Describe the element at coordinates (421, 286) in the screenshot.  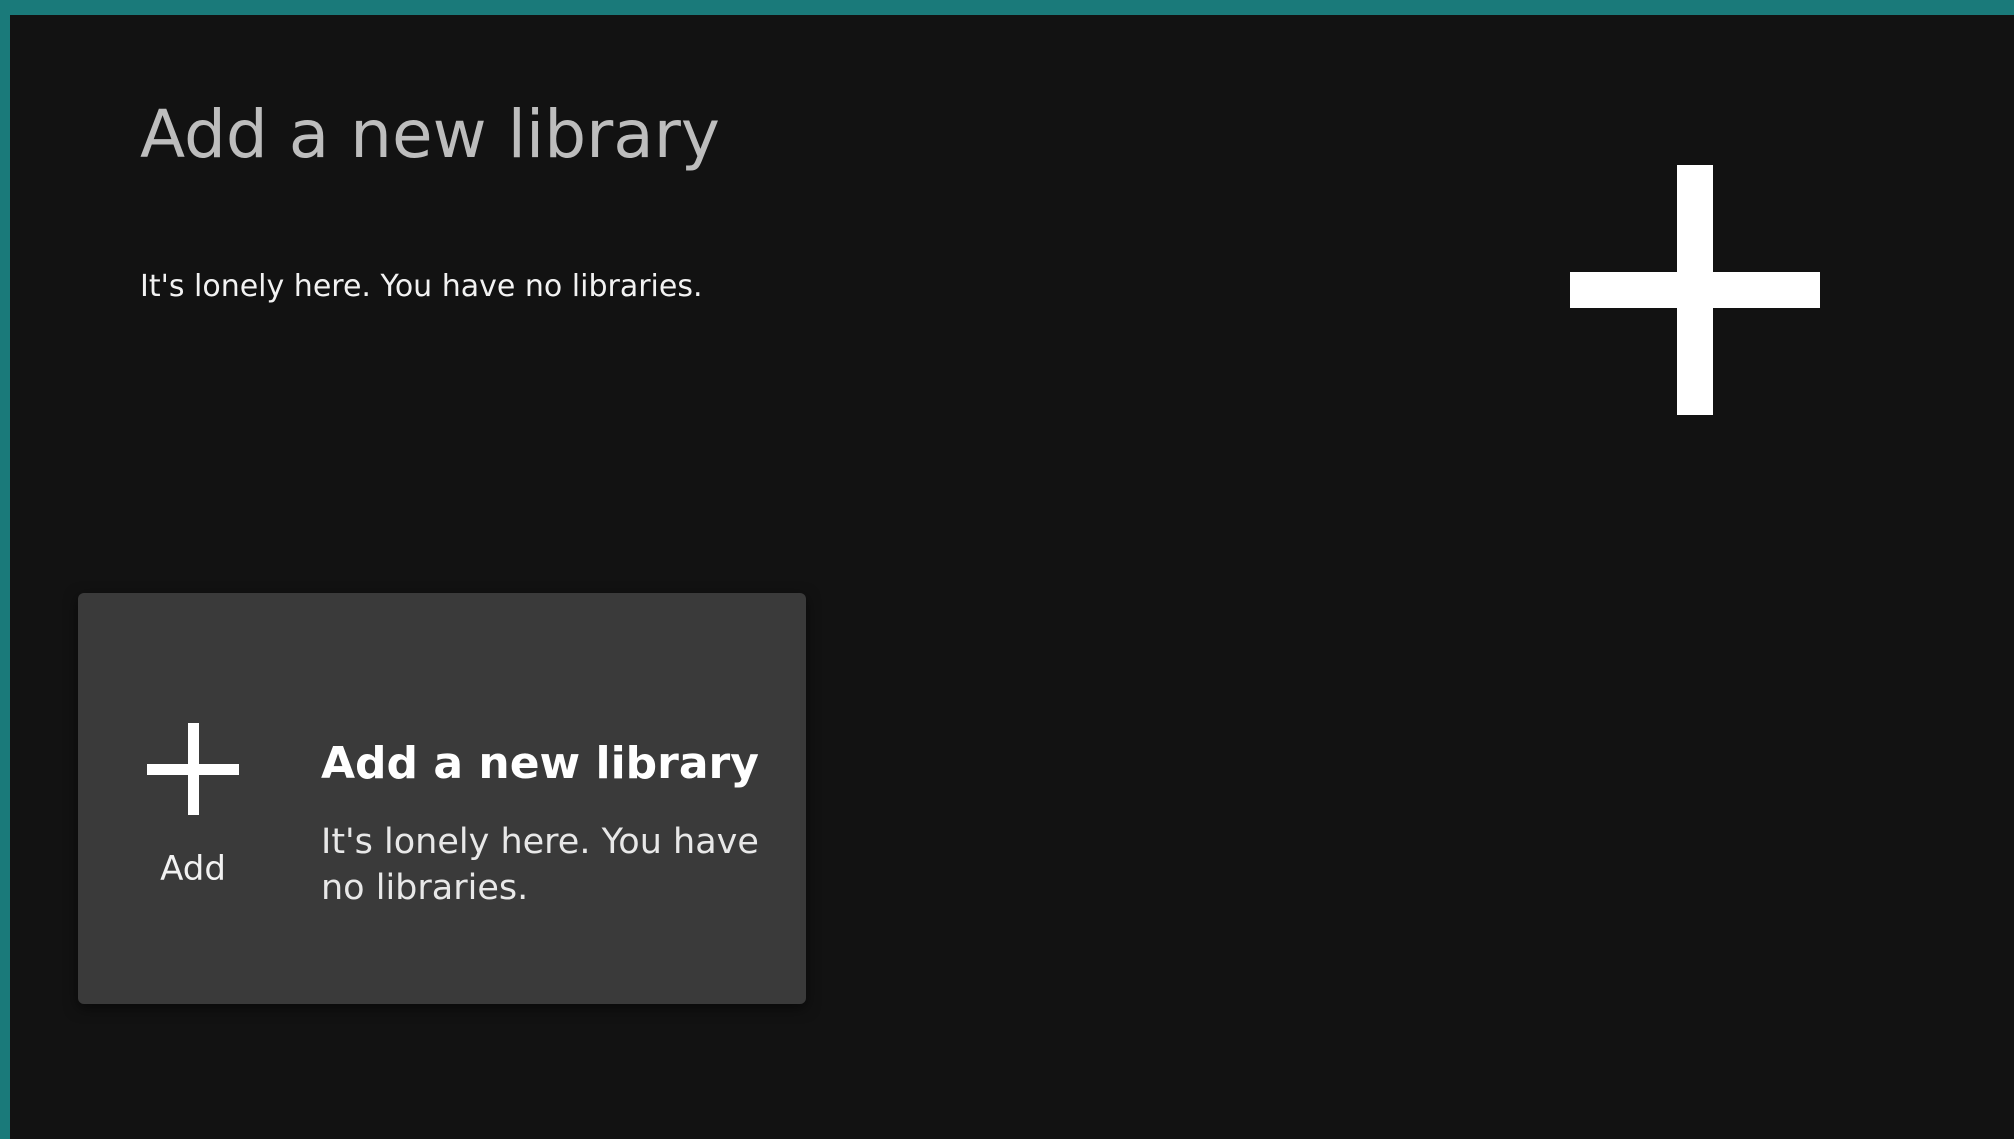
I see `empty-state-message: It's lonely here. You have no libraries.` at that location.